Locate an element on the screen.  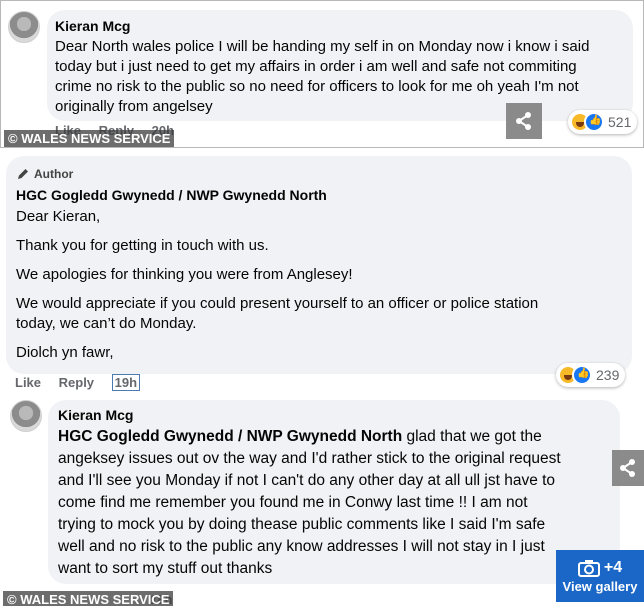
reply-button: Reply is located at coordinates (76, 382).